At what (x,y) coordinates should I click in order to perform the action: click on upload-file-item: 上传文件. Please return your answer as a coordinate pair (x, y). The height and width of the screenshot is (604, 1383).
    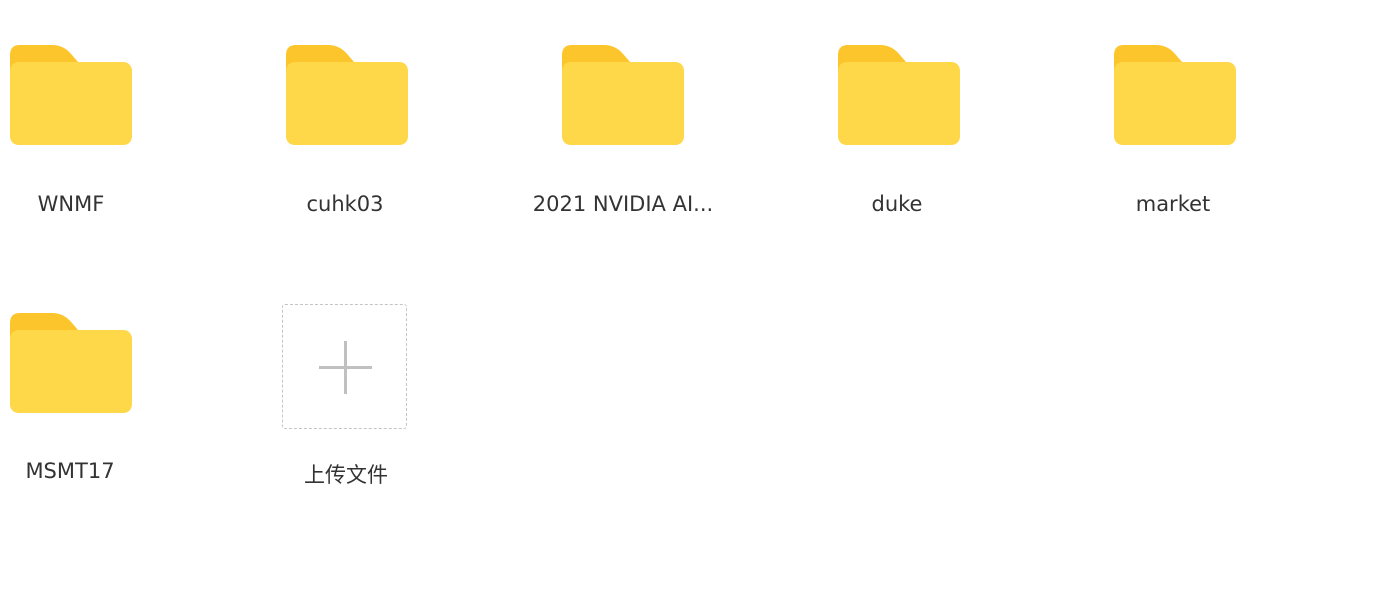
    Looking at the image, I should click on (382, 404).